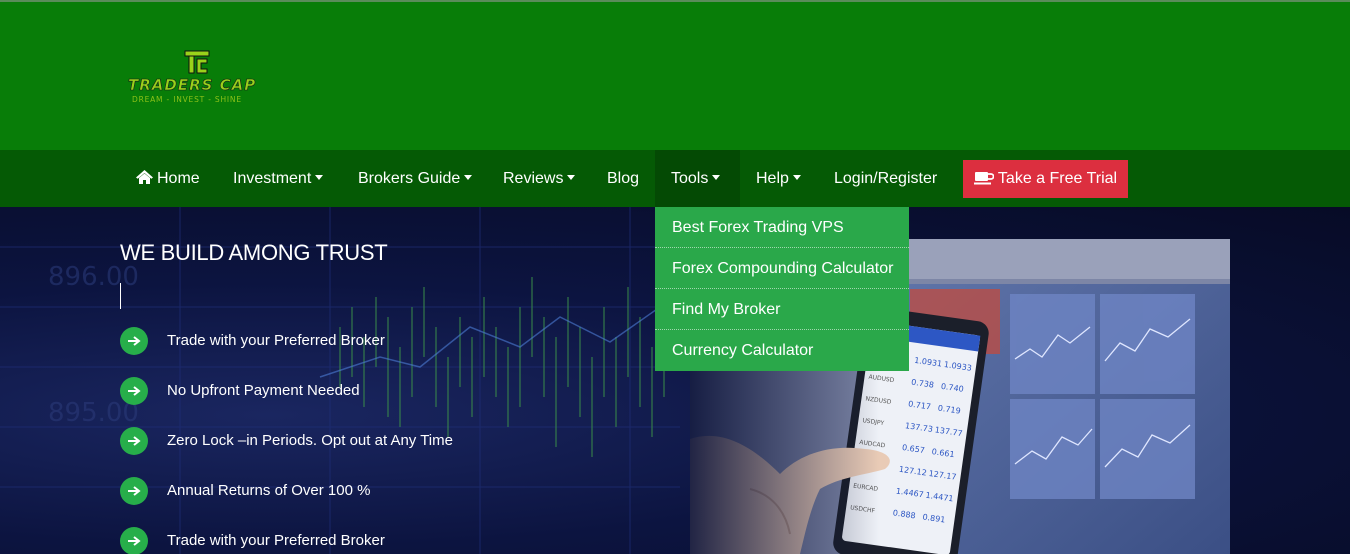 The height and width of the screenshot is (554, 1350). I want to click on nav-investment: Investment, so click(278, 178).